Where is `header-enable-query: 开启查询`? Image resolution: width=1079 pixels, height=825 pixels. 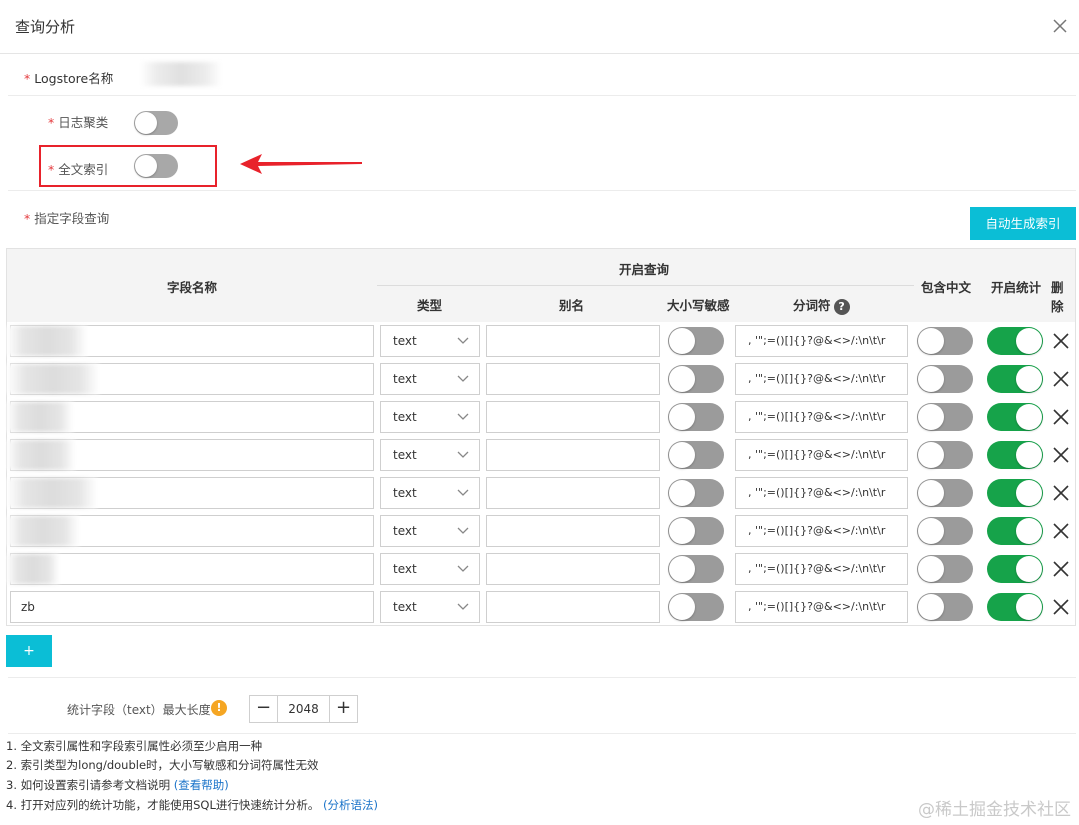 header-enable-query: 开启查询 is located at coordinates (644, 269).